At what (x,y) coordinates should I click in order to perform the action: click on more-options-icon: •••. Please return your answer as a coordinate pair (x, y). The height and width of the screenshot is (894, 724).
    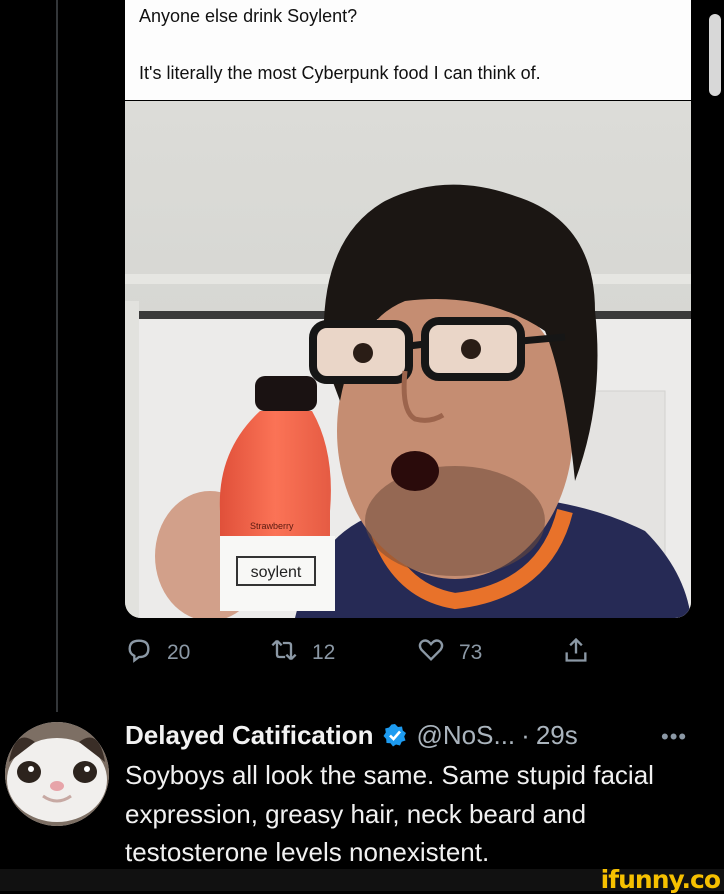
    Looking at the image, I should click on (674, 737).